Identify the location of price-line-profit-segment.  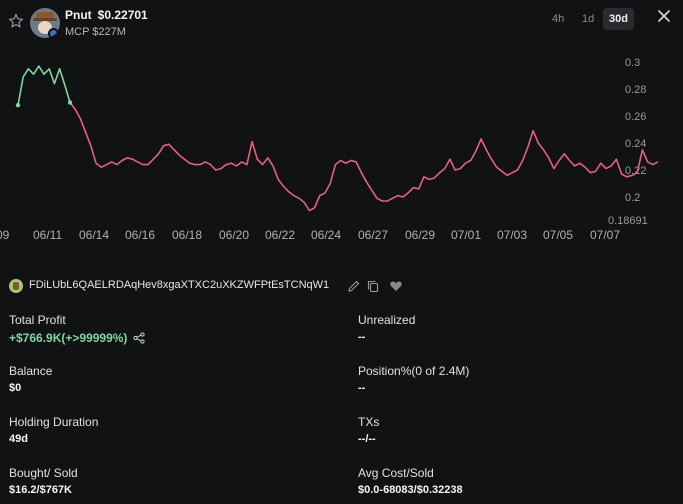
(44, 85).